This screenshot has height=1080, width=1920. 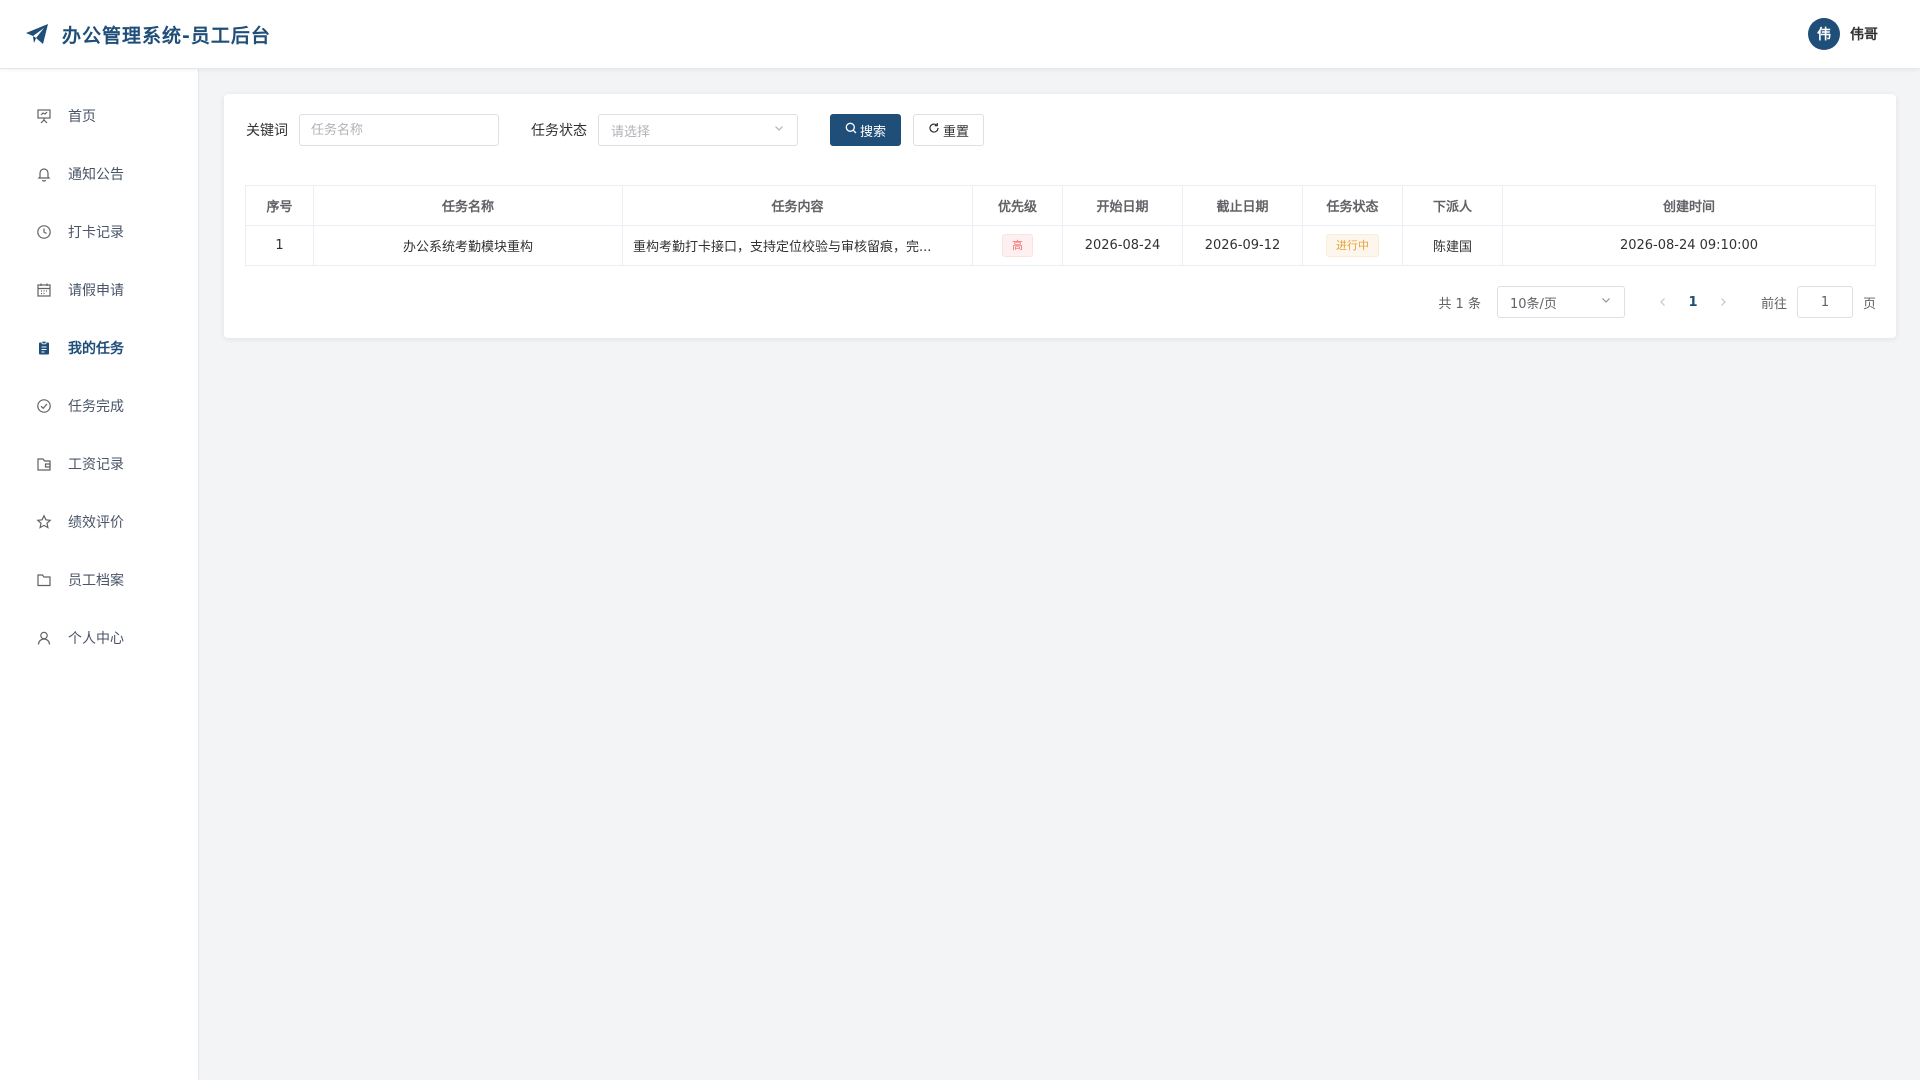 I want to click on star-icon, so click(x=44, y=522).